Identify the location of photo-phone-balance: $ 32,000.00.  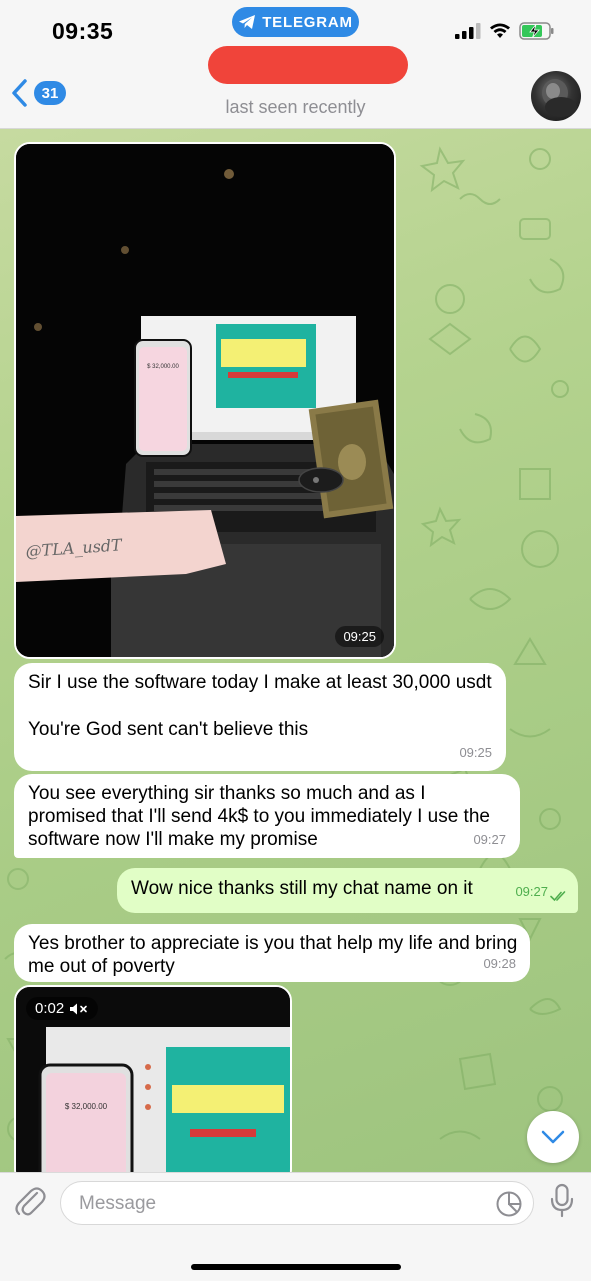
(163, 367).